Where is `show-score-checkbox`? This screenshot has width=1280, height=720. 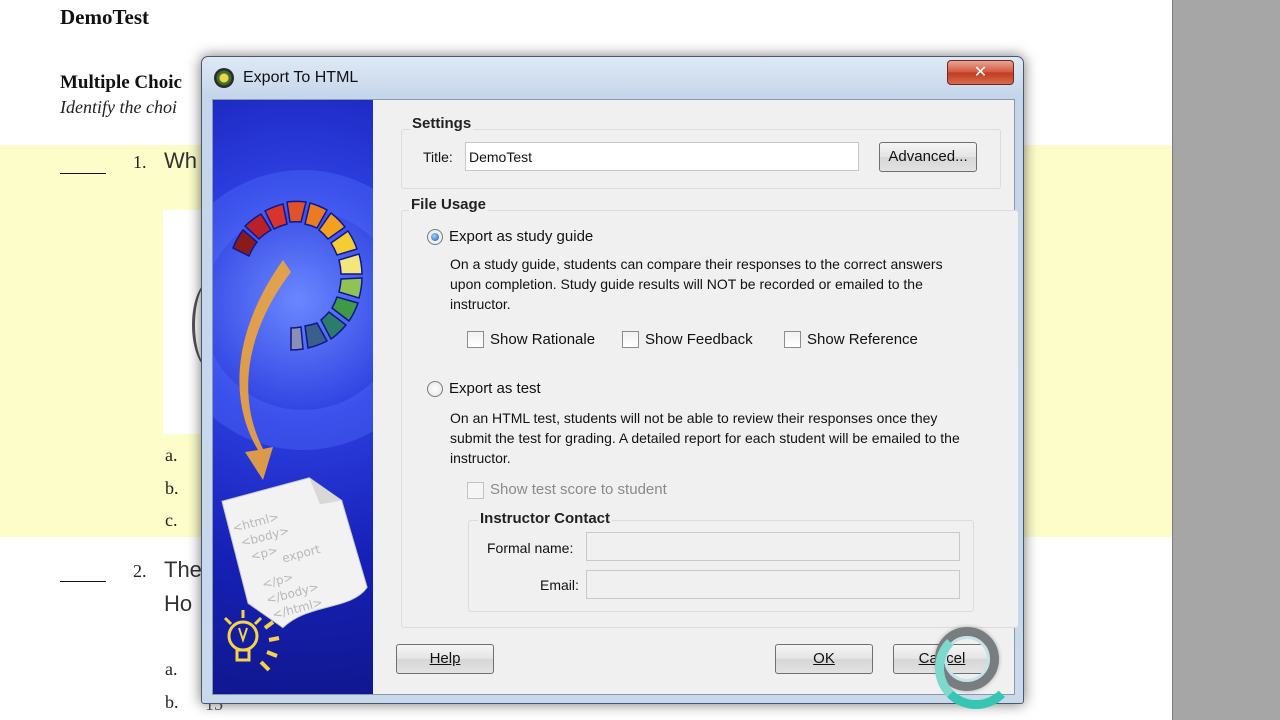 show-score-checkbox is located at coordinates (475, 490).